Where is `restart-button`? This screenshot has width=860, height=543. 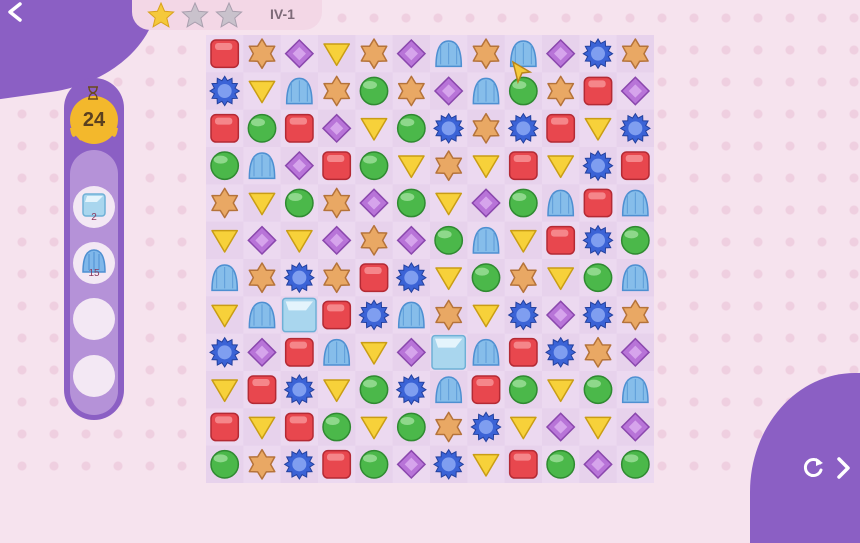
restart-button is located at coordinates (813, 468).